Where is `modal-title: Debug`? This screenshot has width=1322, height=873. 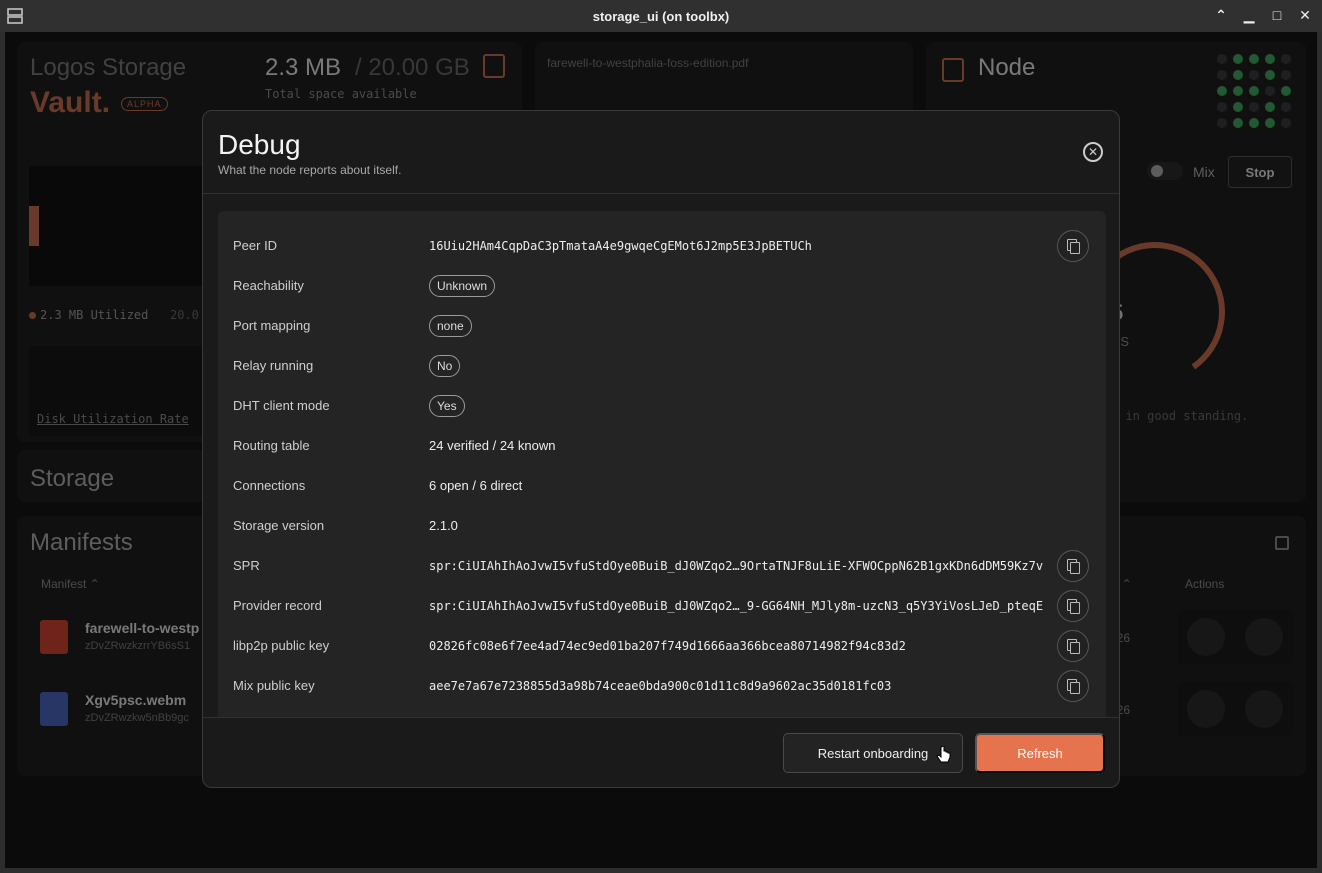 modal-title: Debug is located at coordinates (259, 144).